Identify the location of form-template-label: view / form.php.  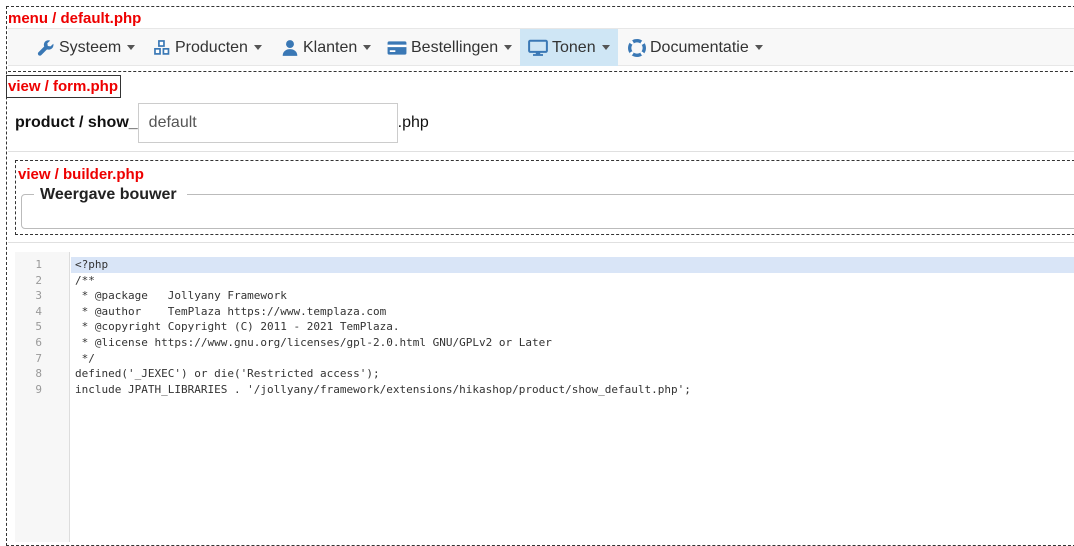
(63, 86).